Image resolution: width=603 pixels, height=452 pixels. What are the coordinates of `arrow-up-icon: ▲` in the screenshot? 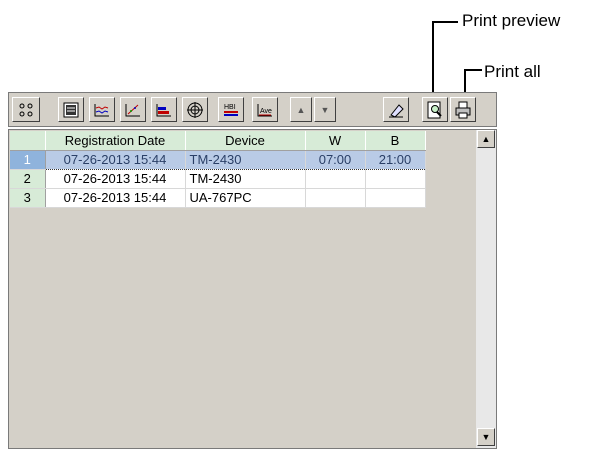 It's located at (301, 109).